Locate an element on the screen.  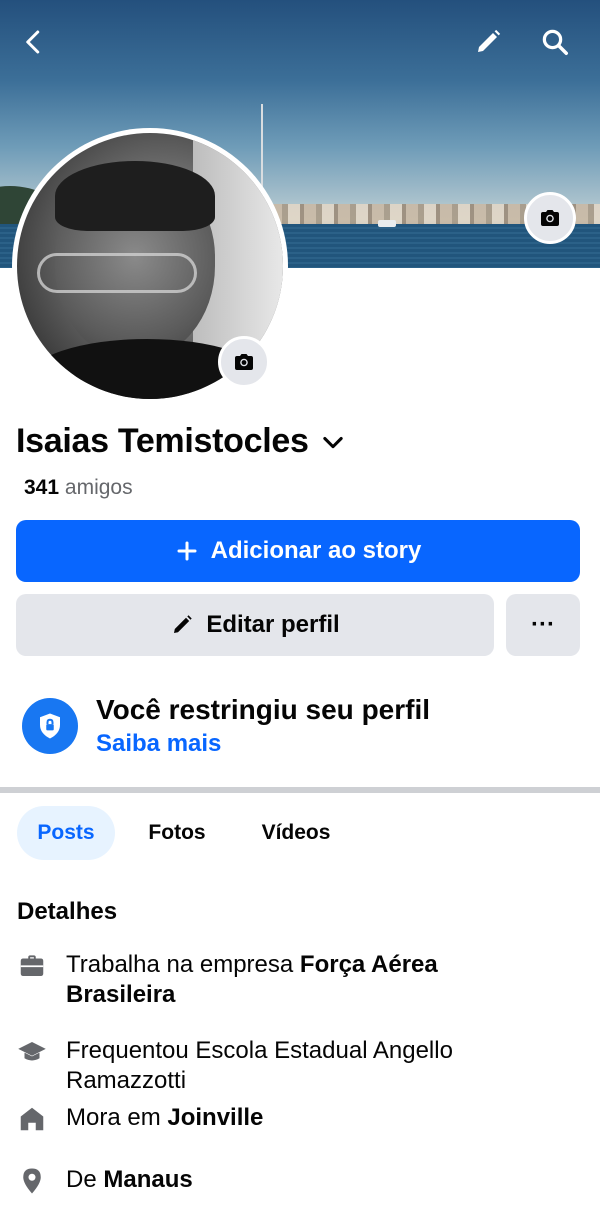
edit-cover-button is located at coordinates (488, 42).